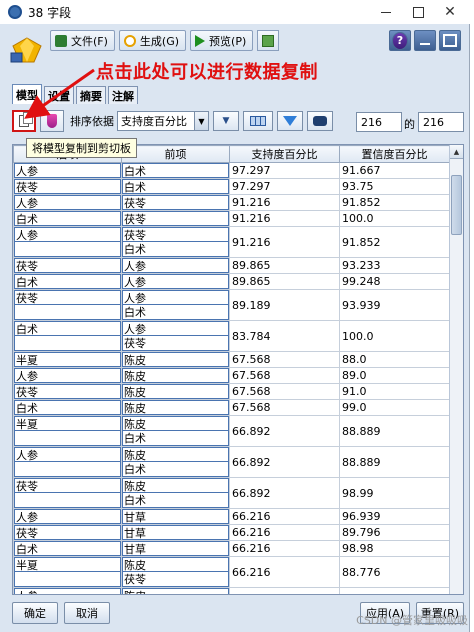 This screenshot has height=632, width=474. Describe the element at coordinates (418, 12) in the screenshot. I see `window-maximize-button` at that location.